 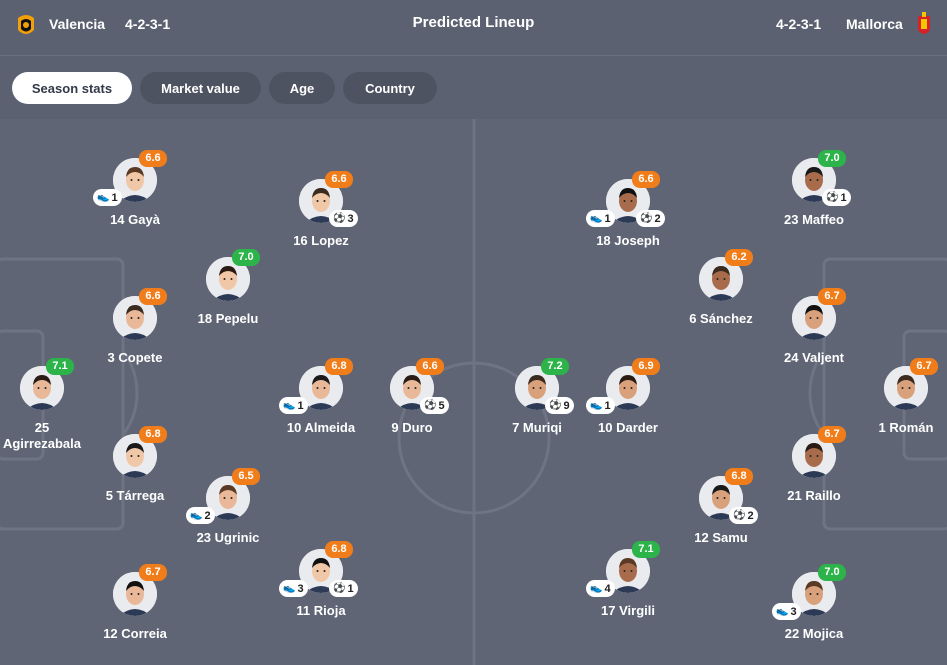 What do you see at coordinates (566, 405) in the screenshot?
I see `goals-count: 9` at bounding box center [566, 405].